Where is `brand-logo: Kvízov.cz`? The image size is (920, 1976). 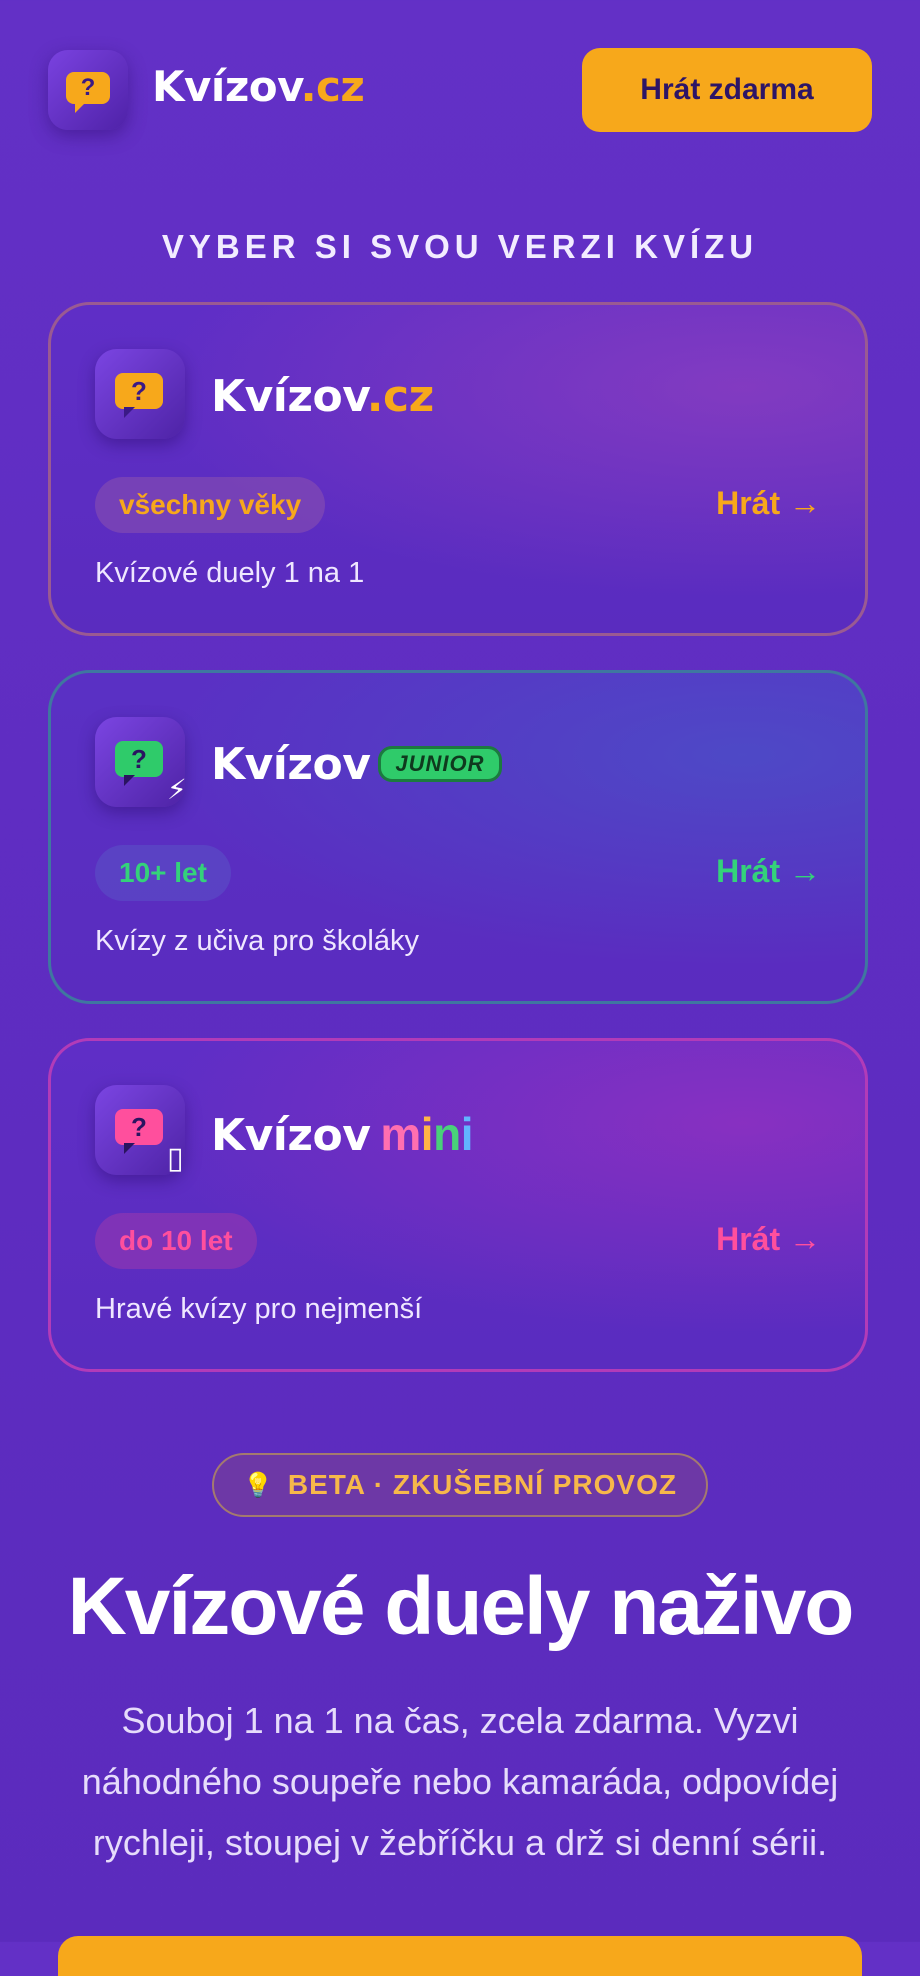 brand-logo: Kvízov.cz is located at coordinates (258, 86).